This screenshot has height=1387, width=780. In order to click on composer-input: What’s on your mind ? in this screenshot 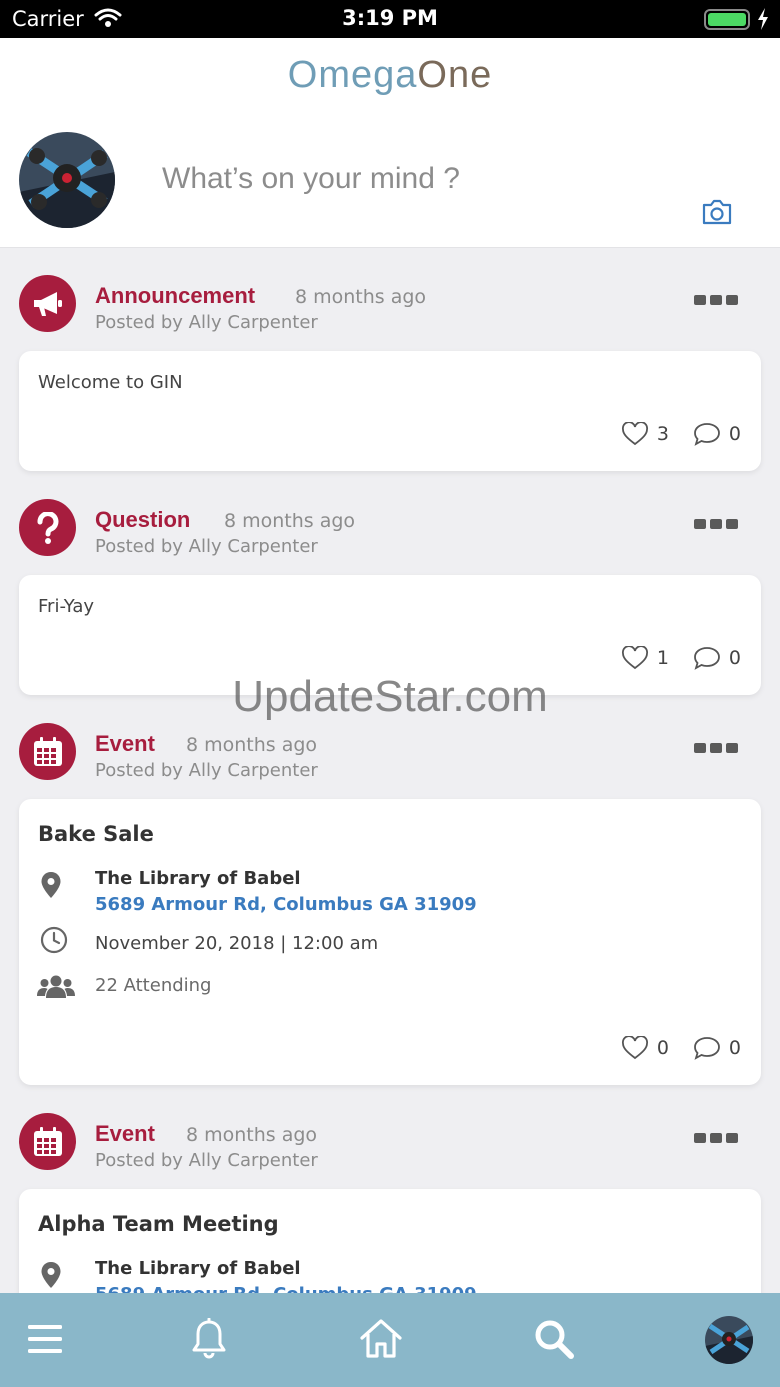, I will do `click(311, 179)`.